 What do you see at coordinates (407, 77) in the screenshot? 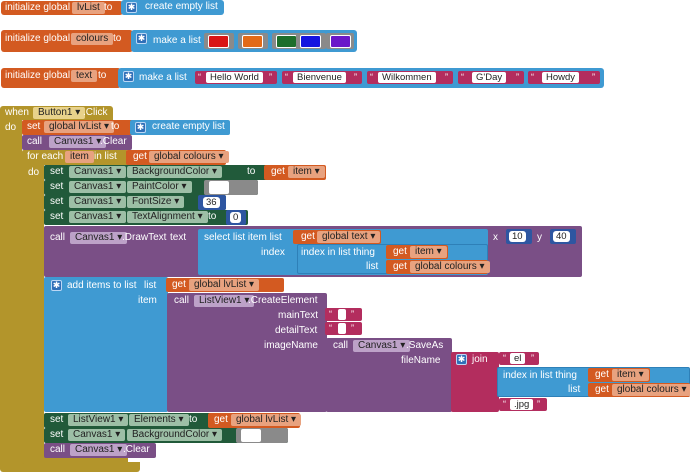
I see `string-value: Wilkommen` at bounding box center [407, 77].